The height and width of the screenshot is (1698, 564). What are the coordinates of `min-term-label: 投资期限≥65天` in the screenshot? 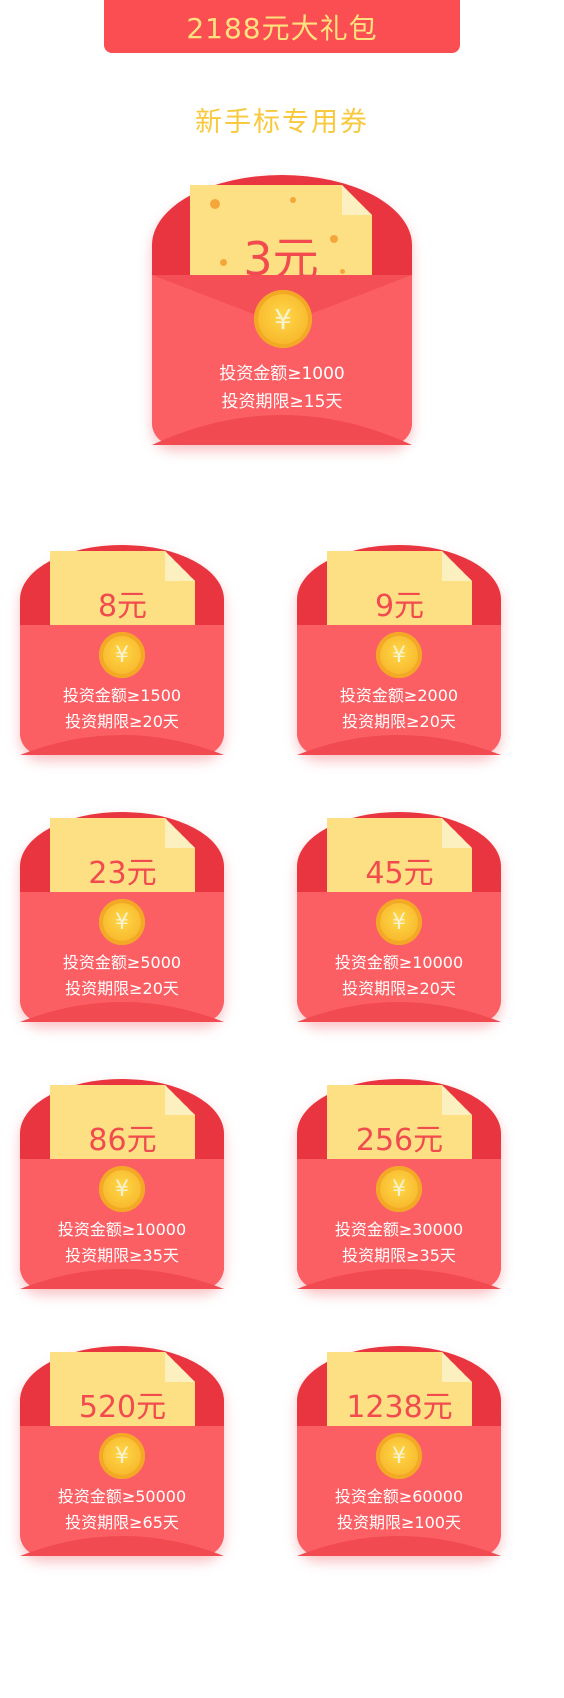 It's located at (122, 1522).